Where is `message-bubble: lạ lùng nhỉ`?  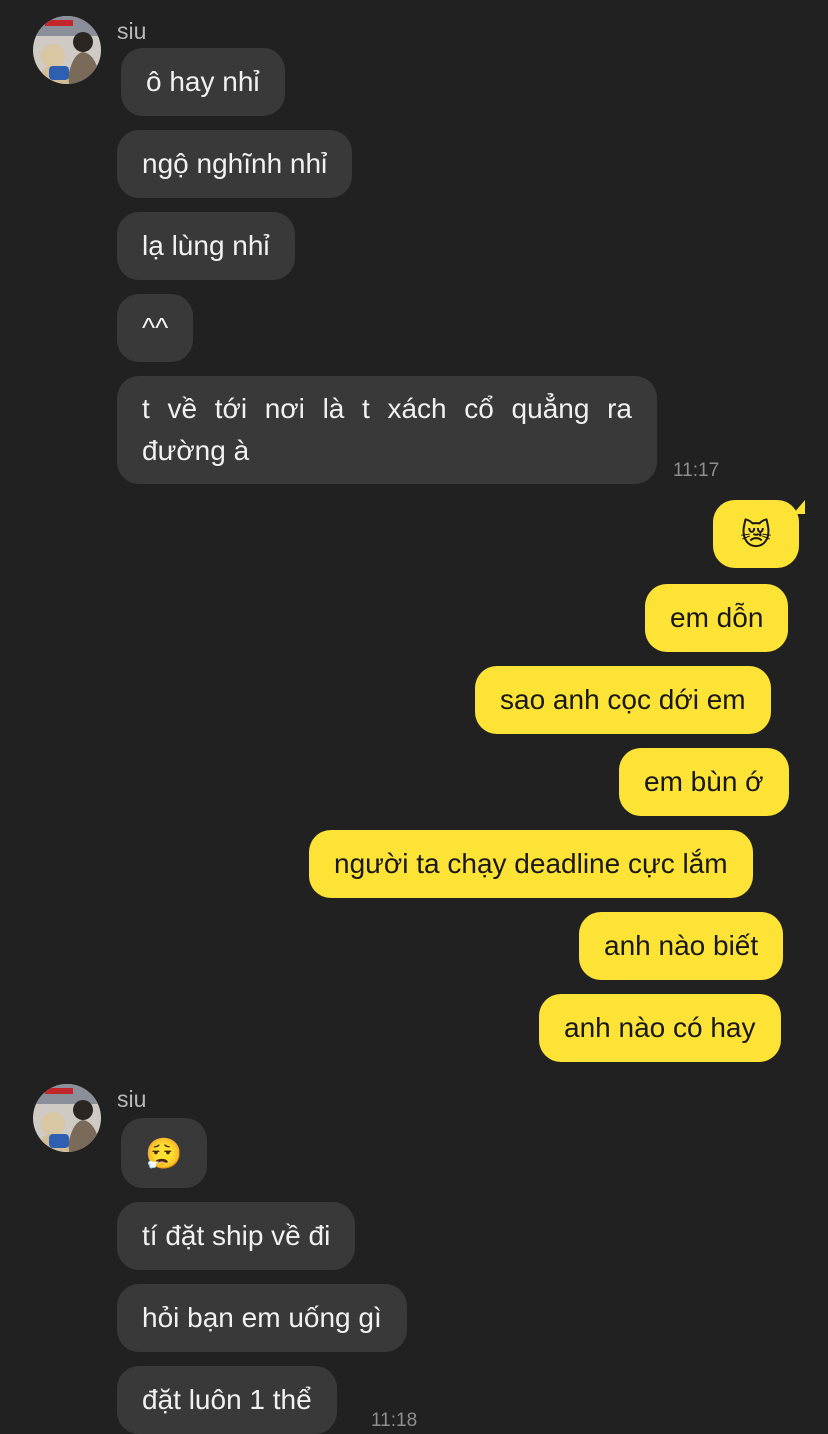
message-bubble: lạ lùng nhỉ is located at coordinates (206, 246).